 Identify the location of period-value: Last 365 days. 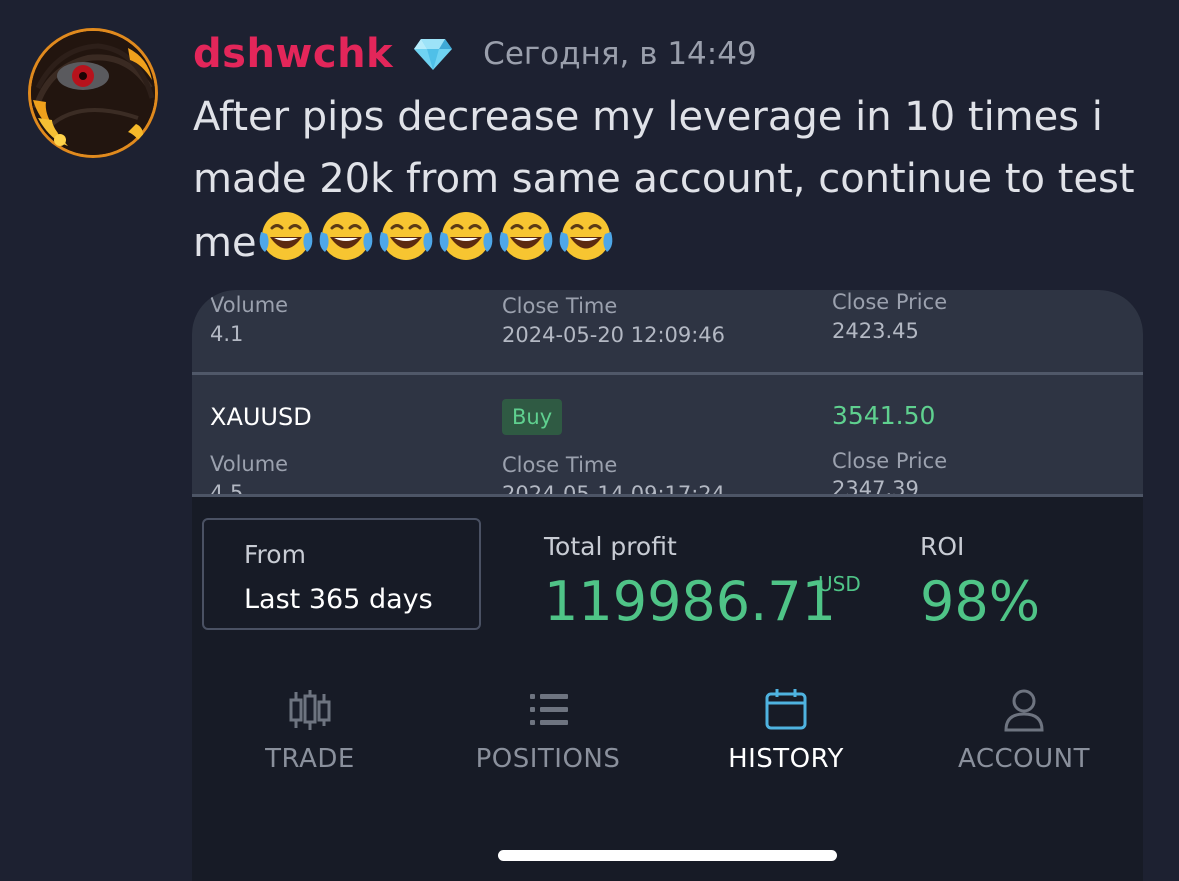
(338, 599).